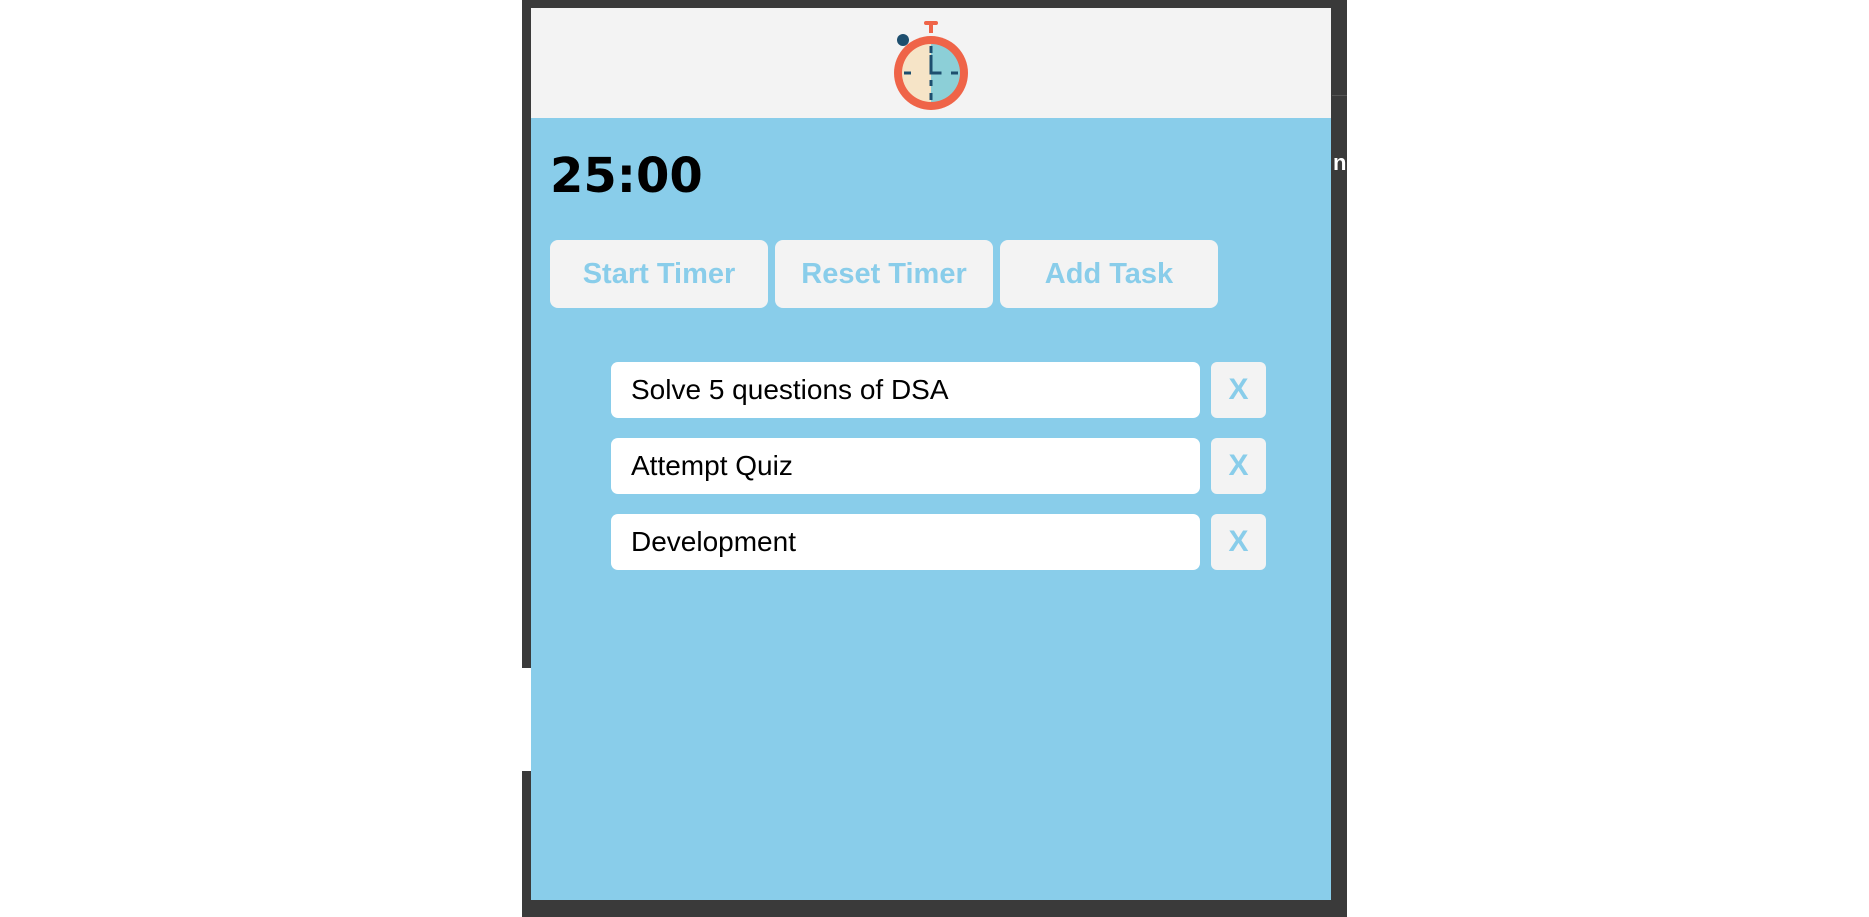 This screenshot has height=917, width=1869. Describe the element at coordinates (1339, 95) in the screenshot. I see `background-divider` at that location.